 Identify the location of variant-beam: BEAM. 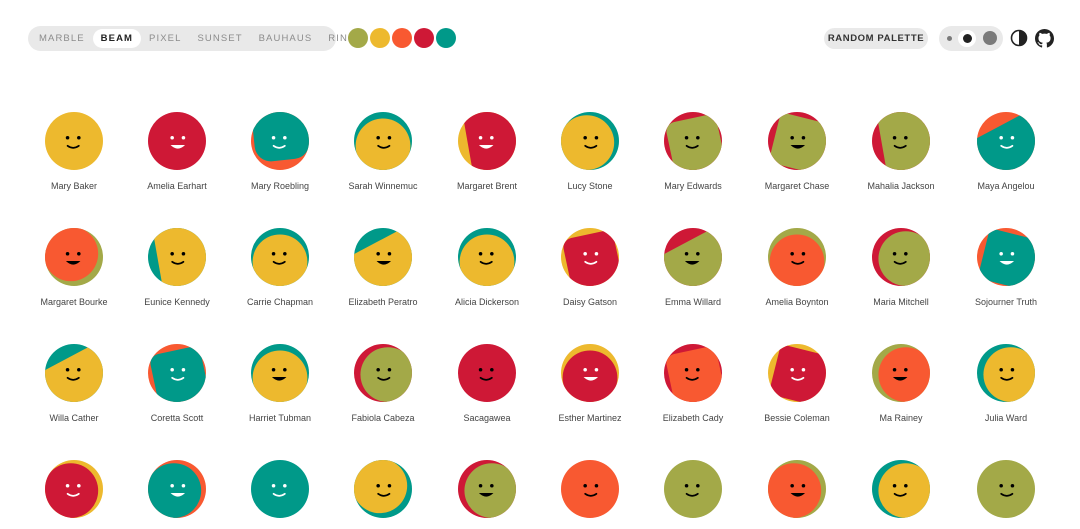
(117, 38).